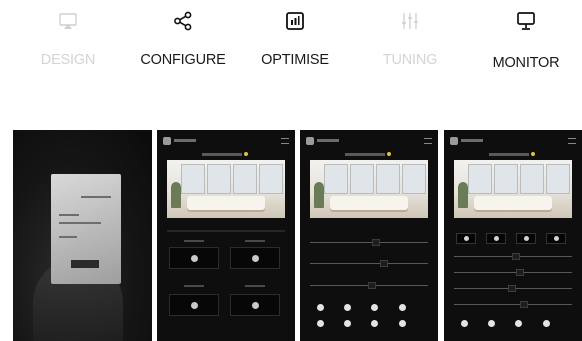  I want to click on monitor-icon, so click(526, 21).